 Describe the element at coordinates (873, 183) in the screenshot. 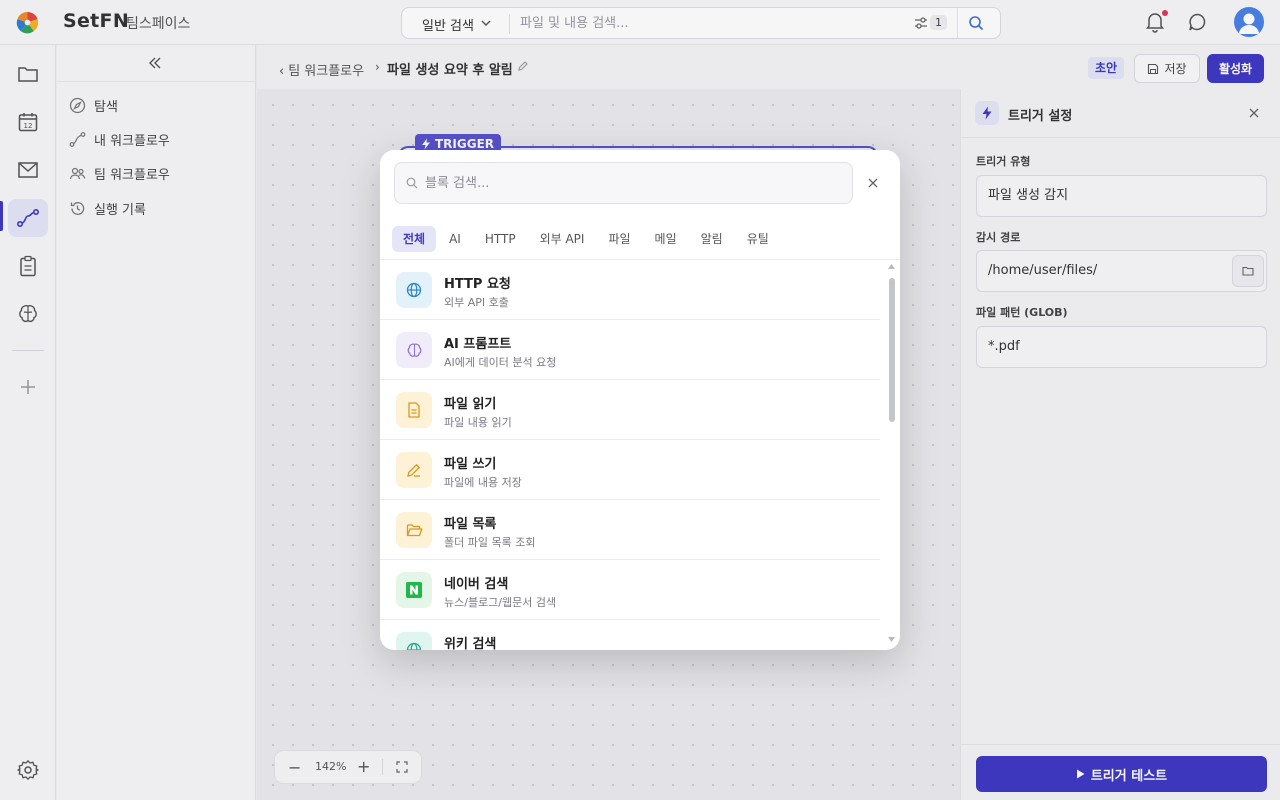

I see `close-icon` at that location.